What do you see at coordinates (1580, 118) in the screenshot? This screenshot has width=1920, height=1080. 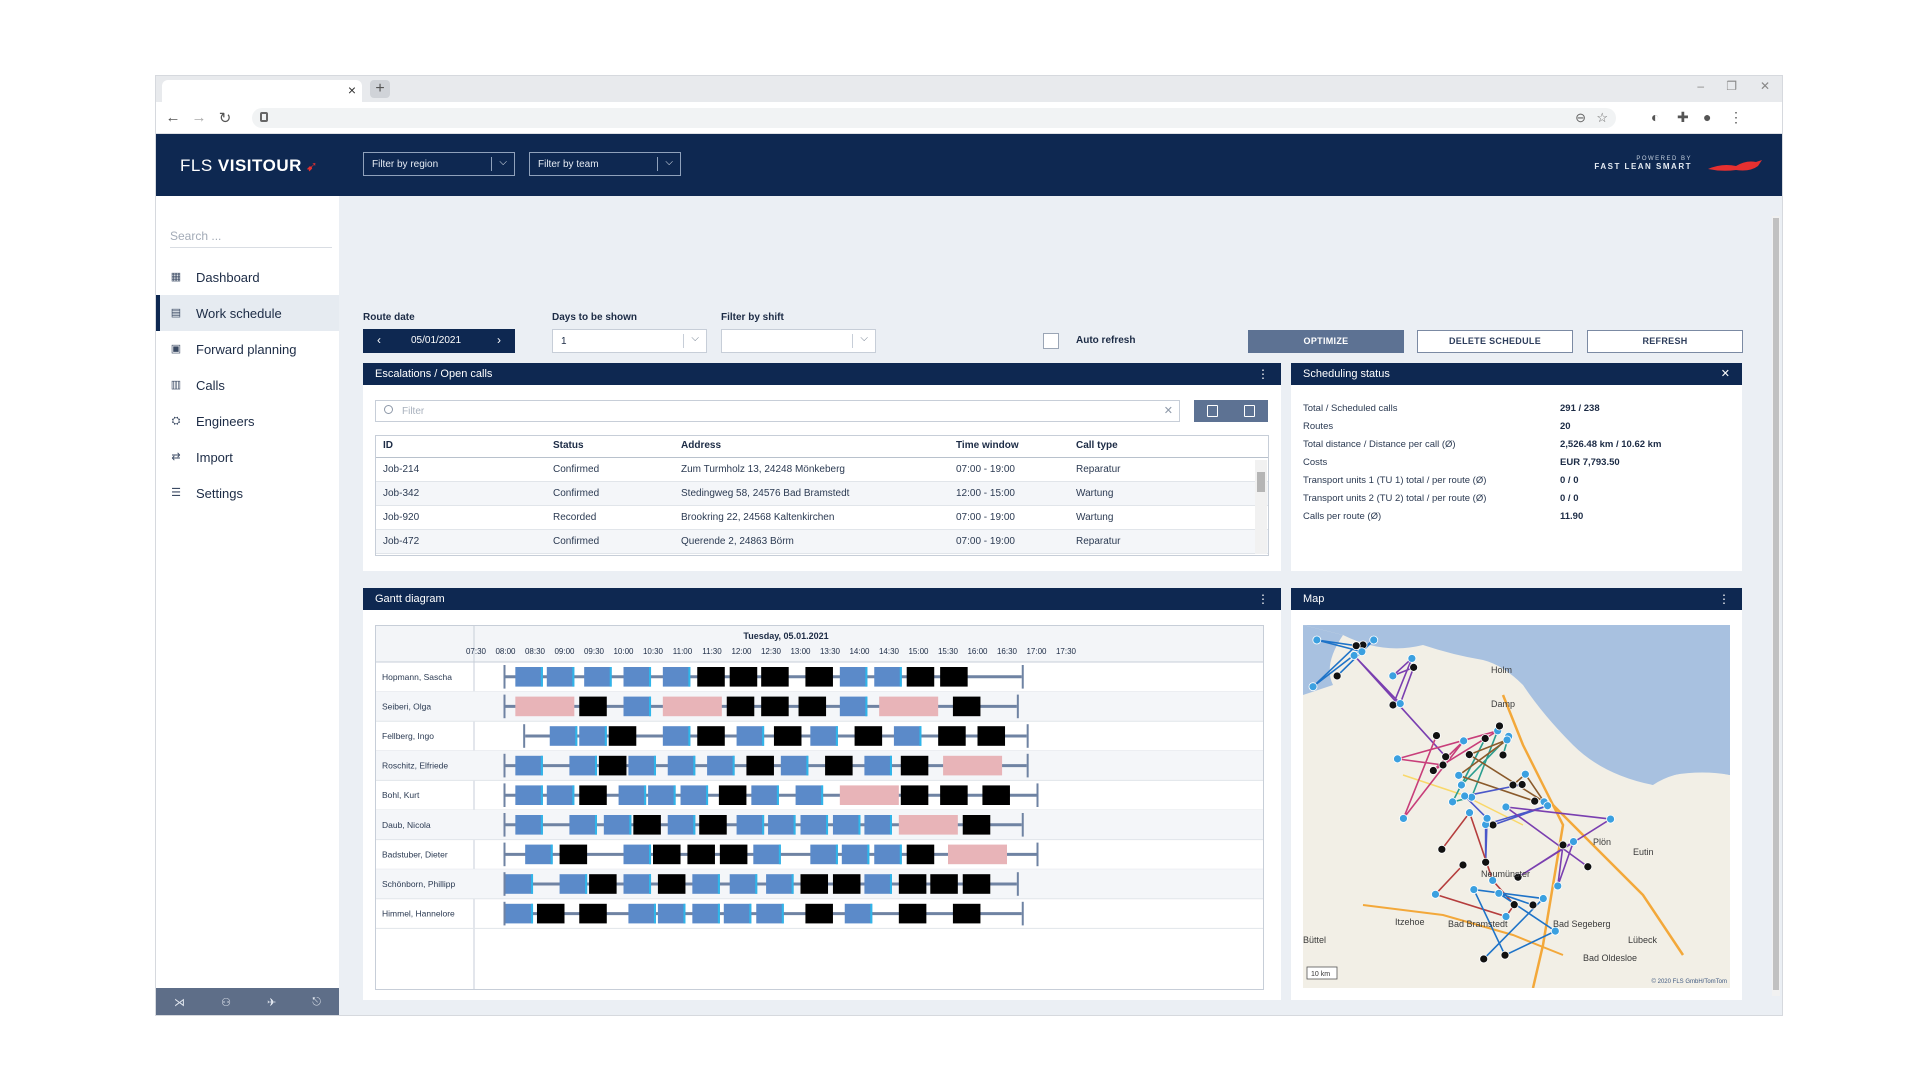 I see `zoom-icon: ⊖` at bounding box center [1580, 118].